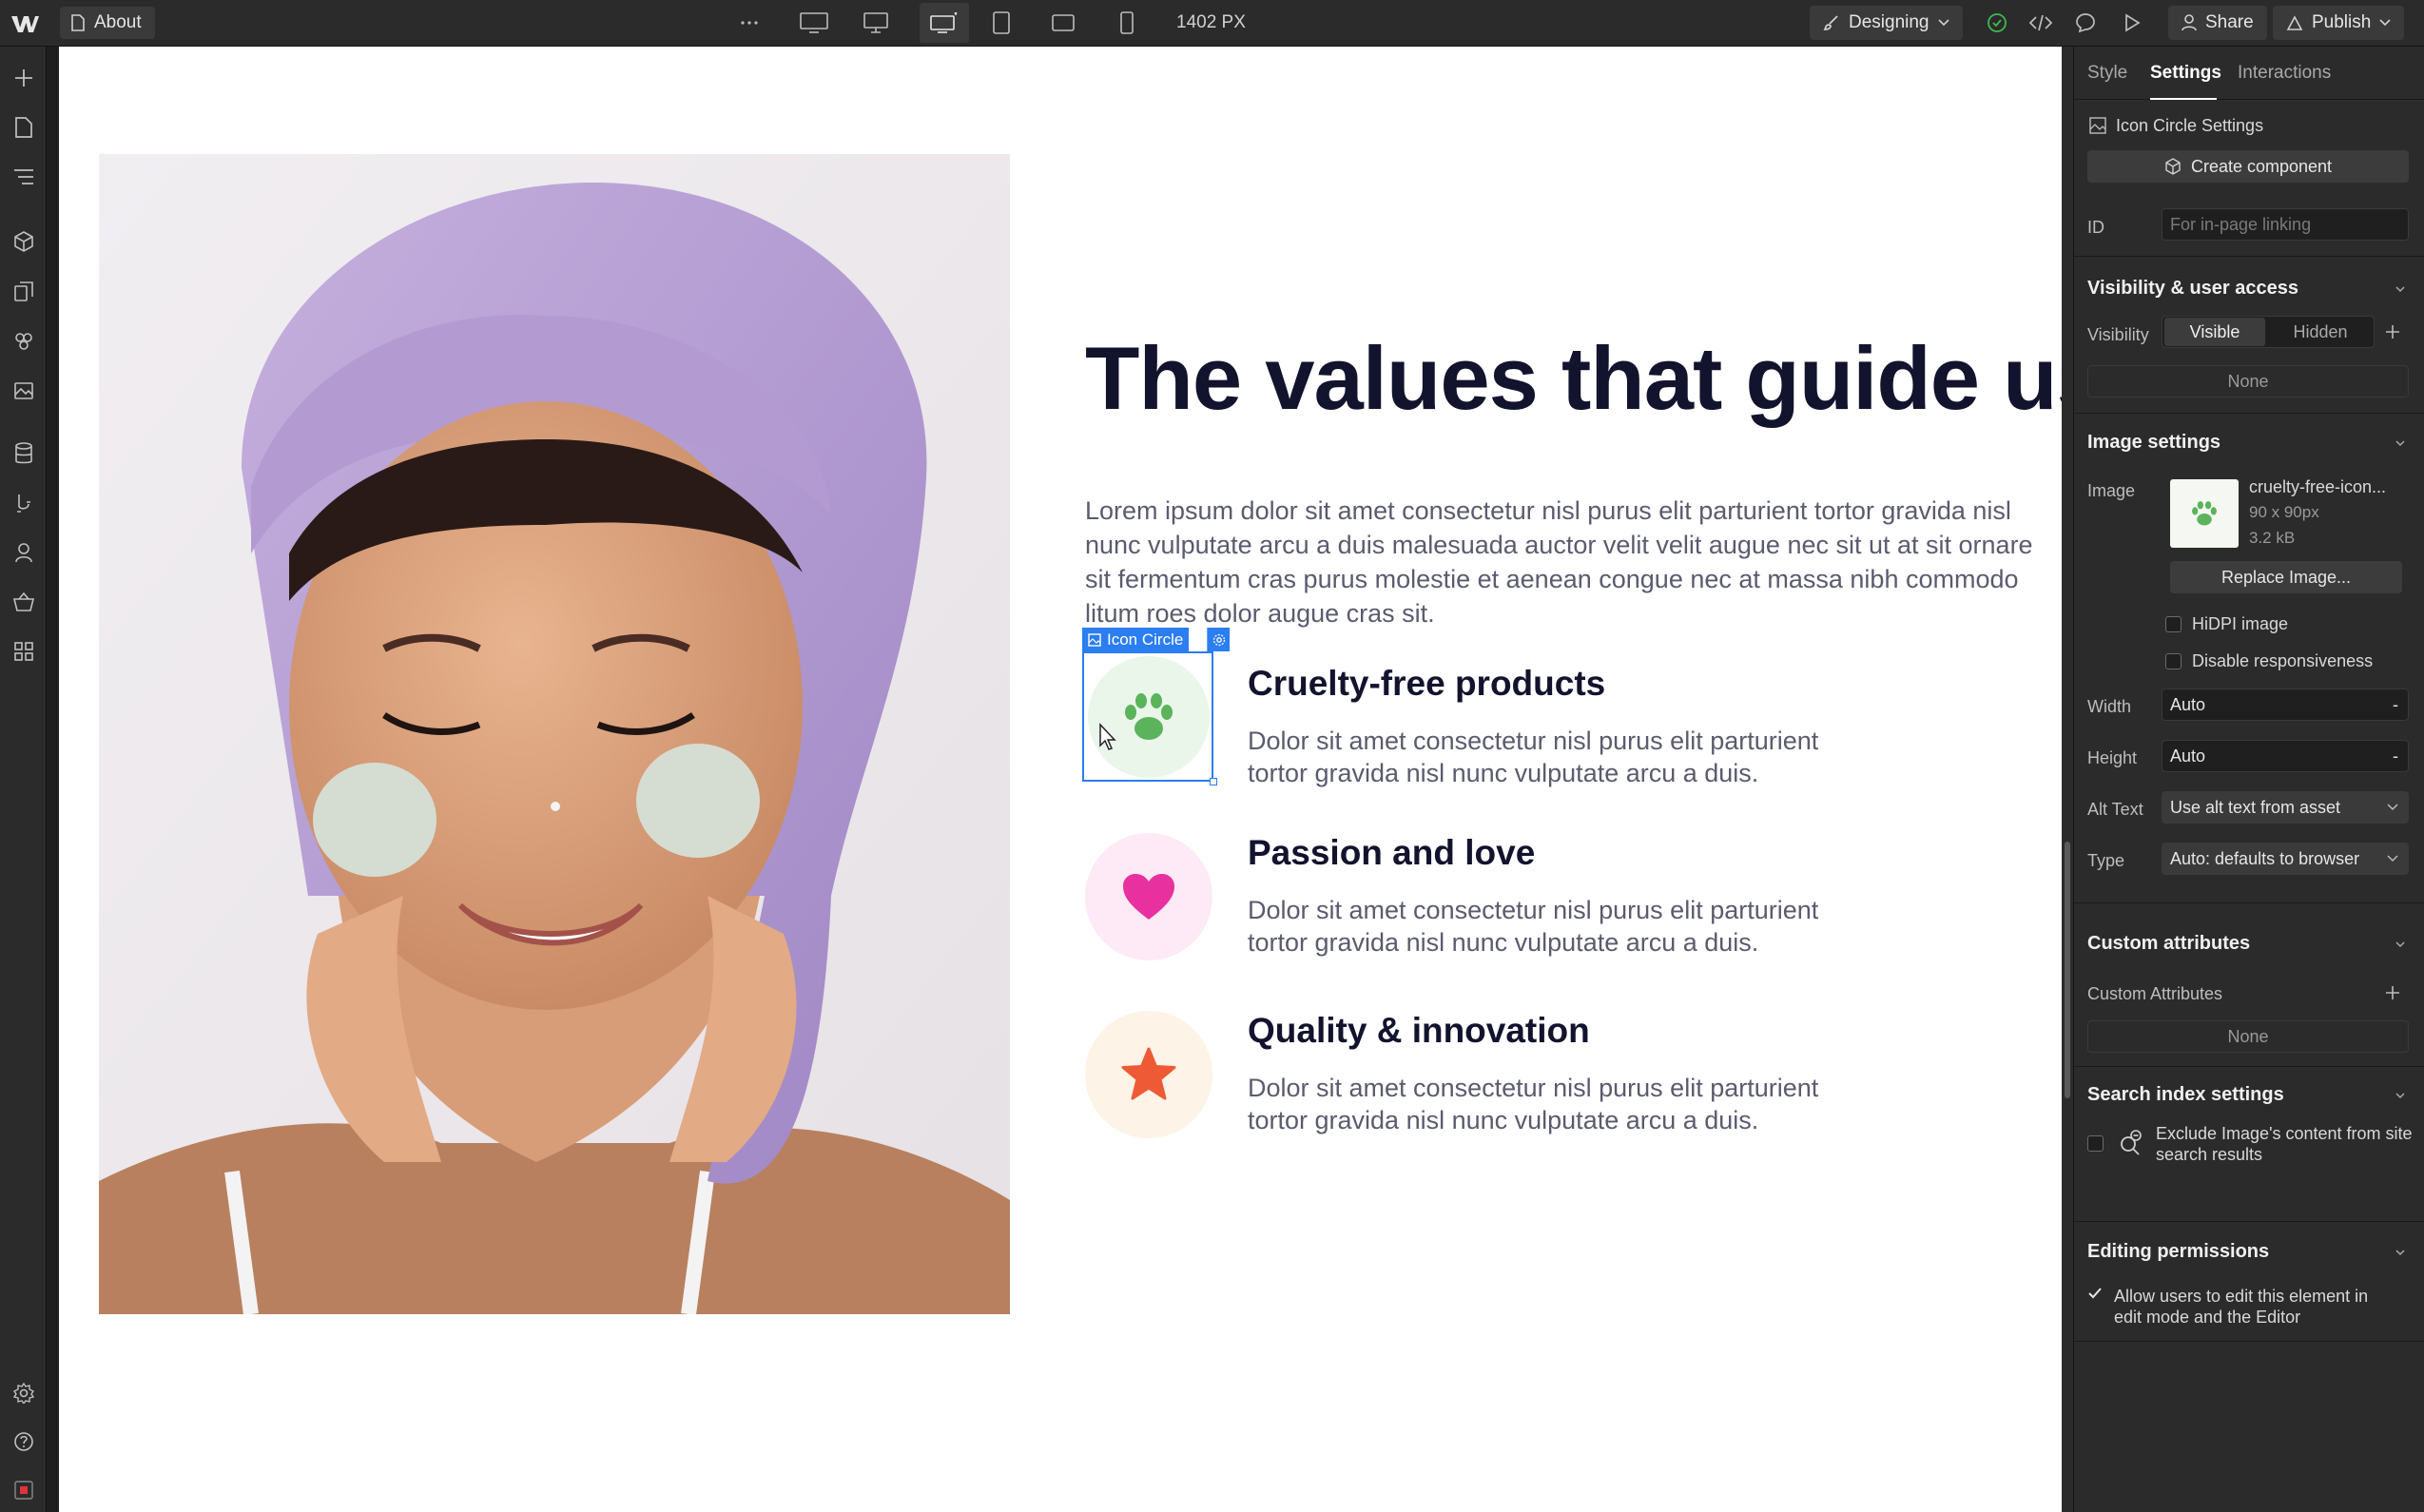  I want to click on webflow-logo-icon, so click(25, 23).